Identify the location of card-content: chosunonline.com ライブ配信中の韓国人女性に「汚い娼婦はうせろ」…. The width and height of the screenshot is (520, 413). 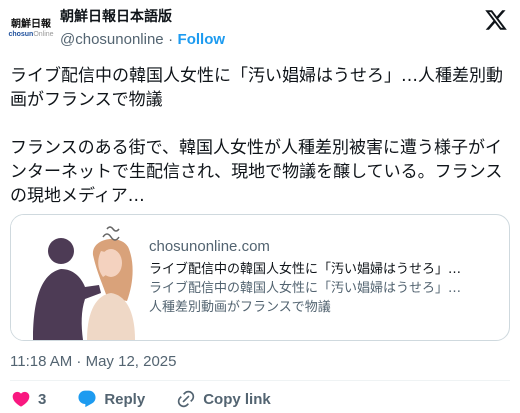
(325, 277).